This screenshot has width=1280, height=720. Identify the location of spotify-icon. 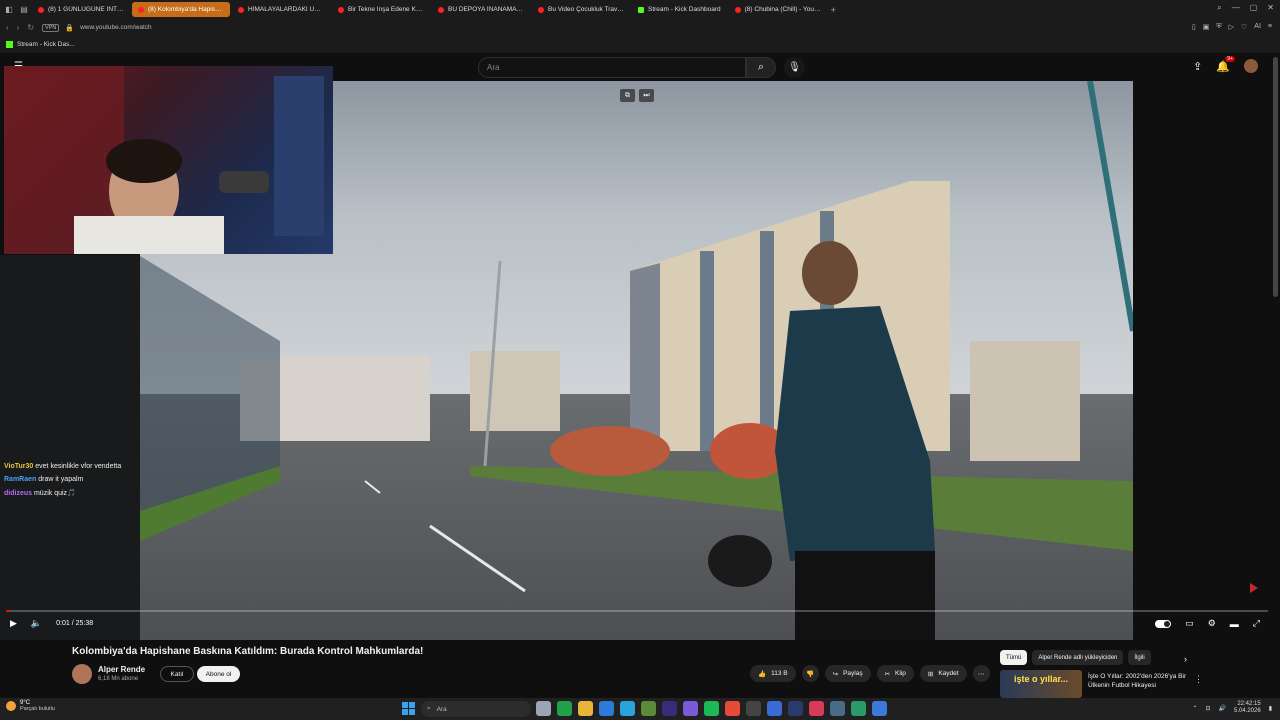
(711, 708).